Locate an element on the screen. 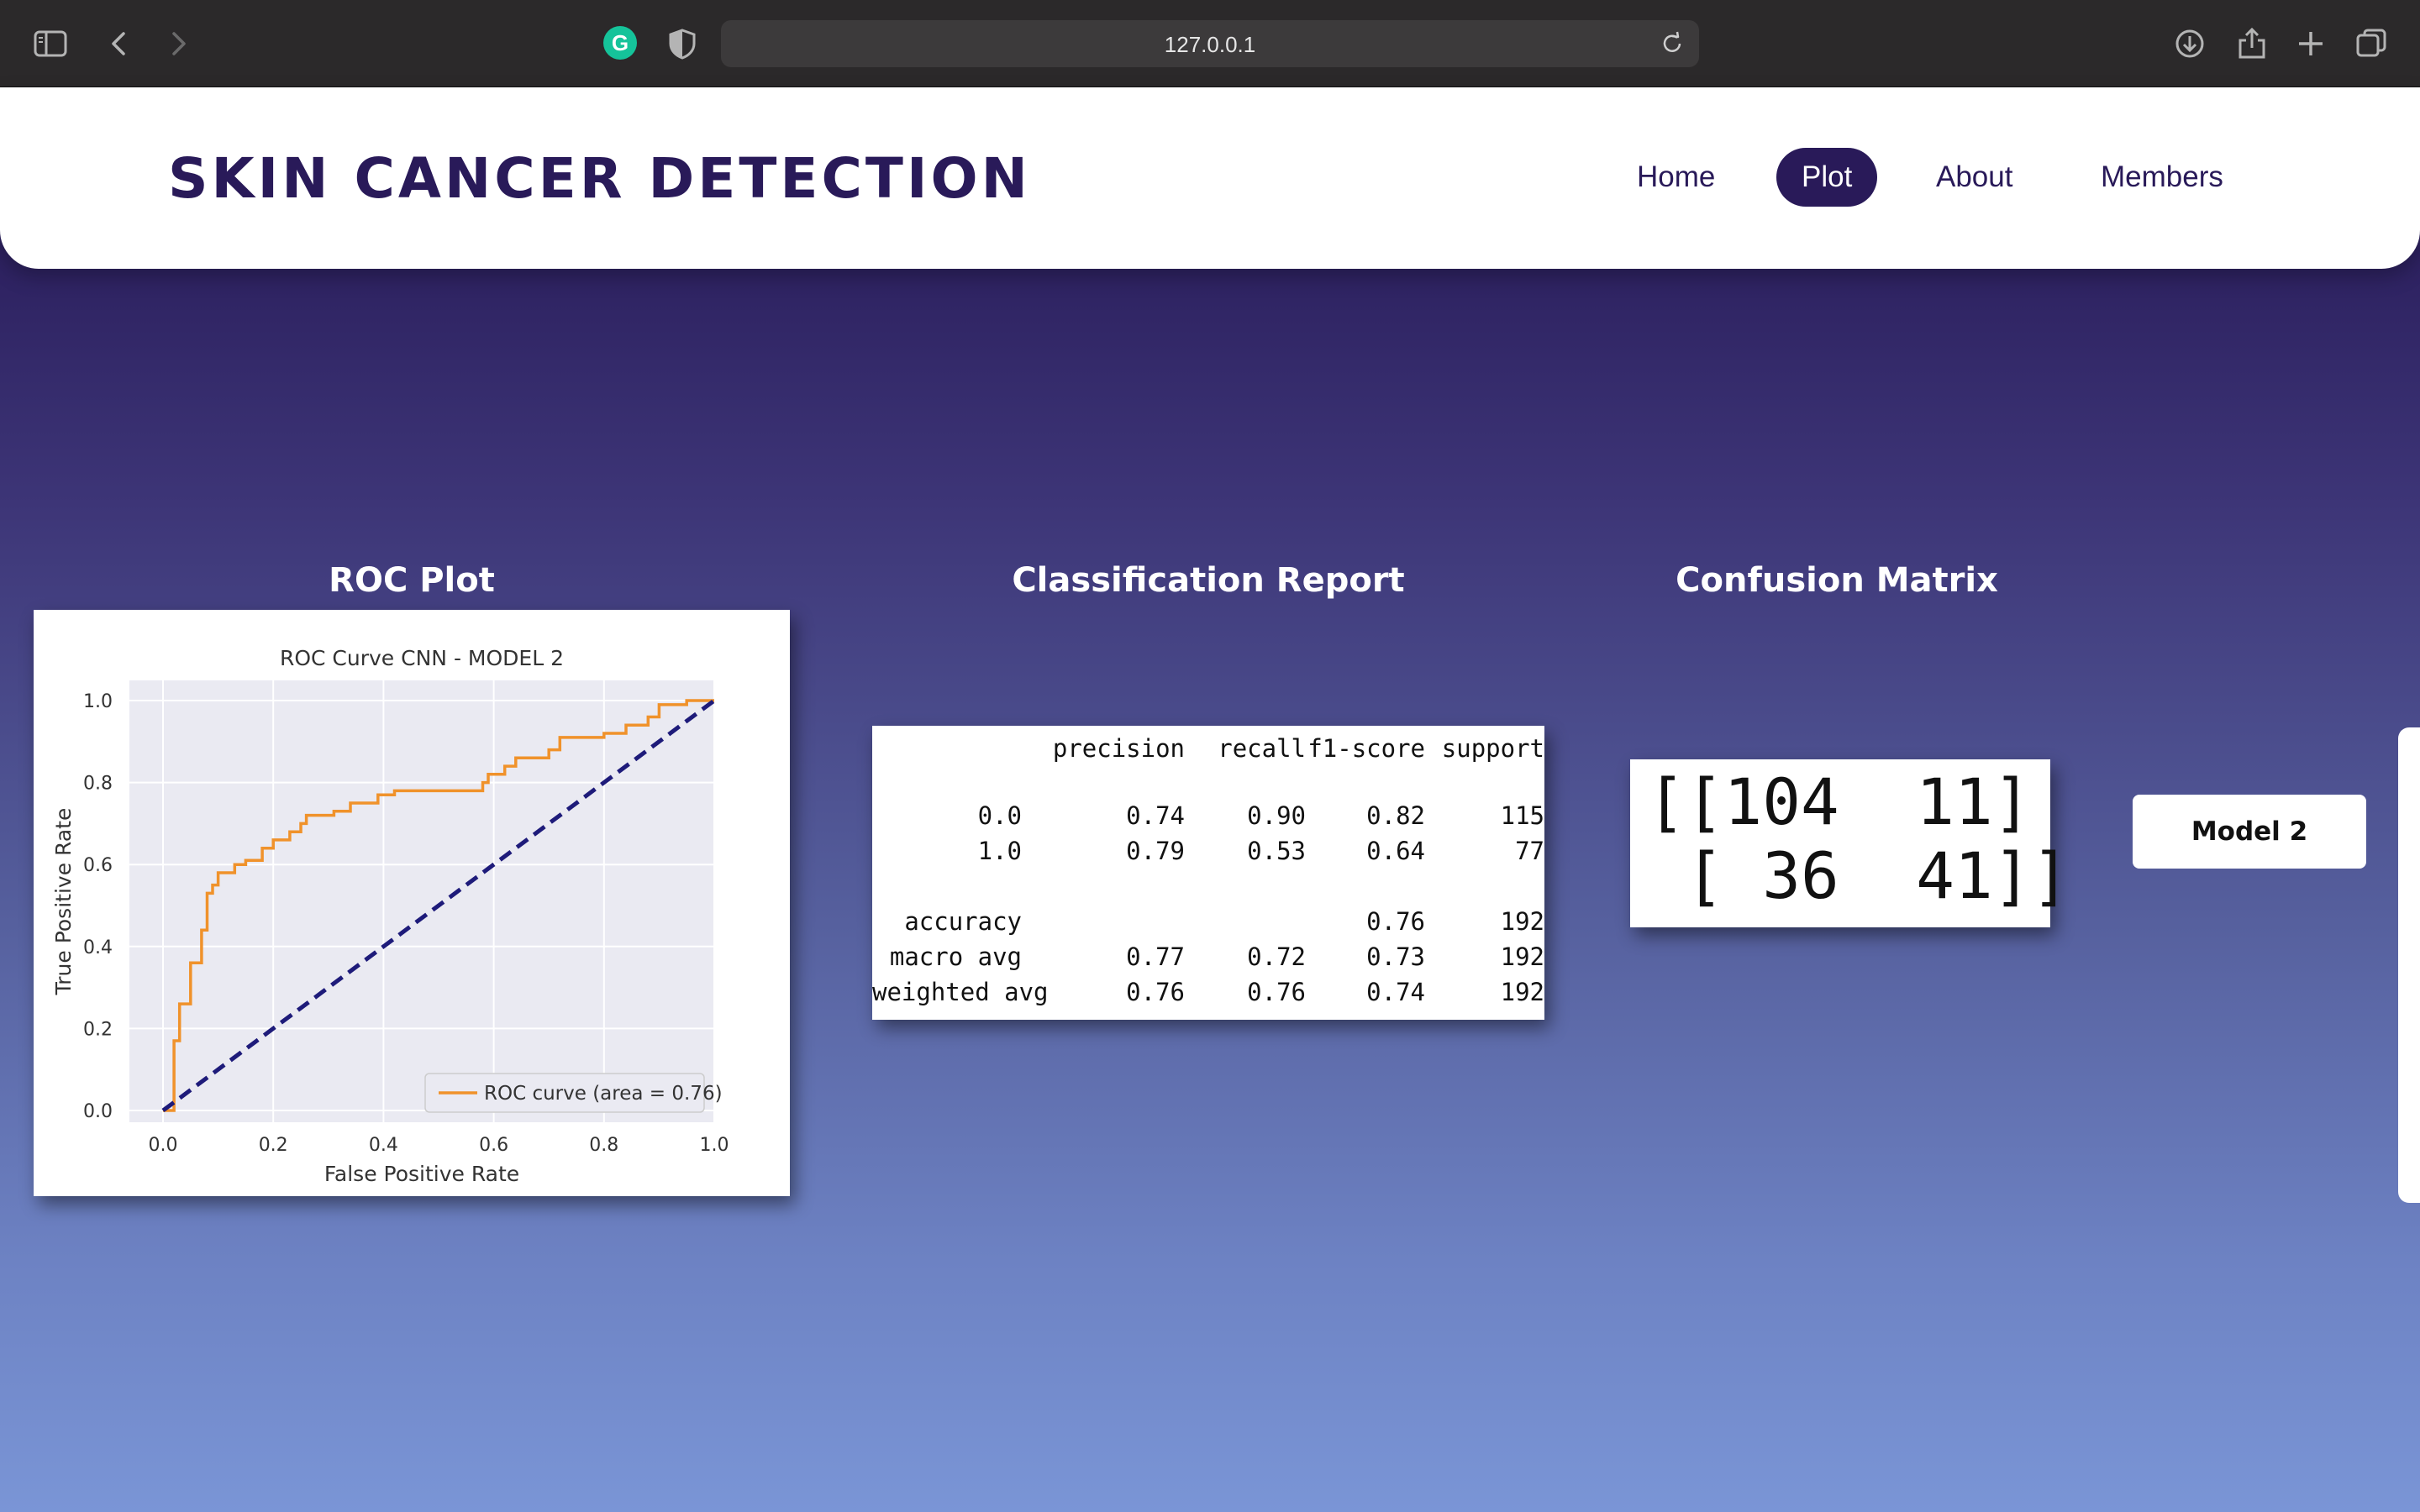  roc-plot-title: ROC Plot is located at coordinates (412, 580).